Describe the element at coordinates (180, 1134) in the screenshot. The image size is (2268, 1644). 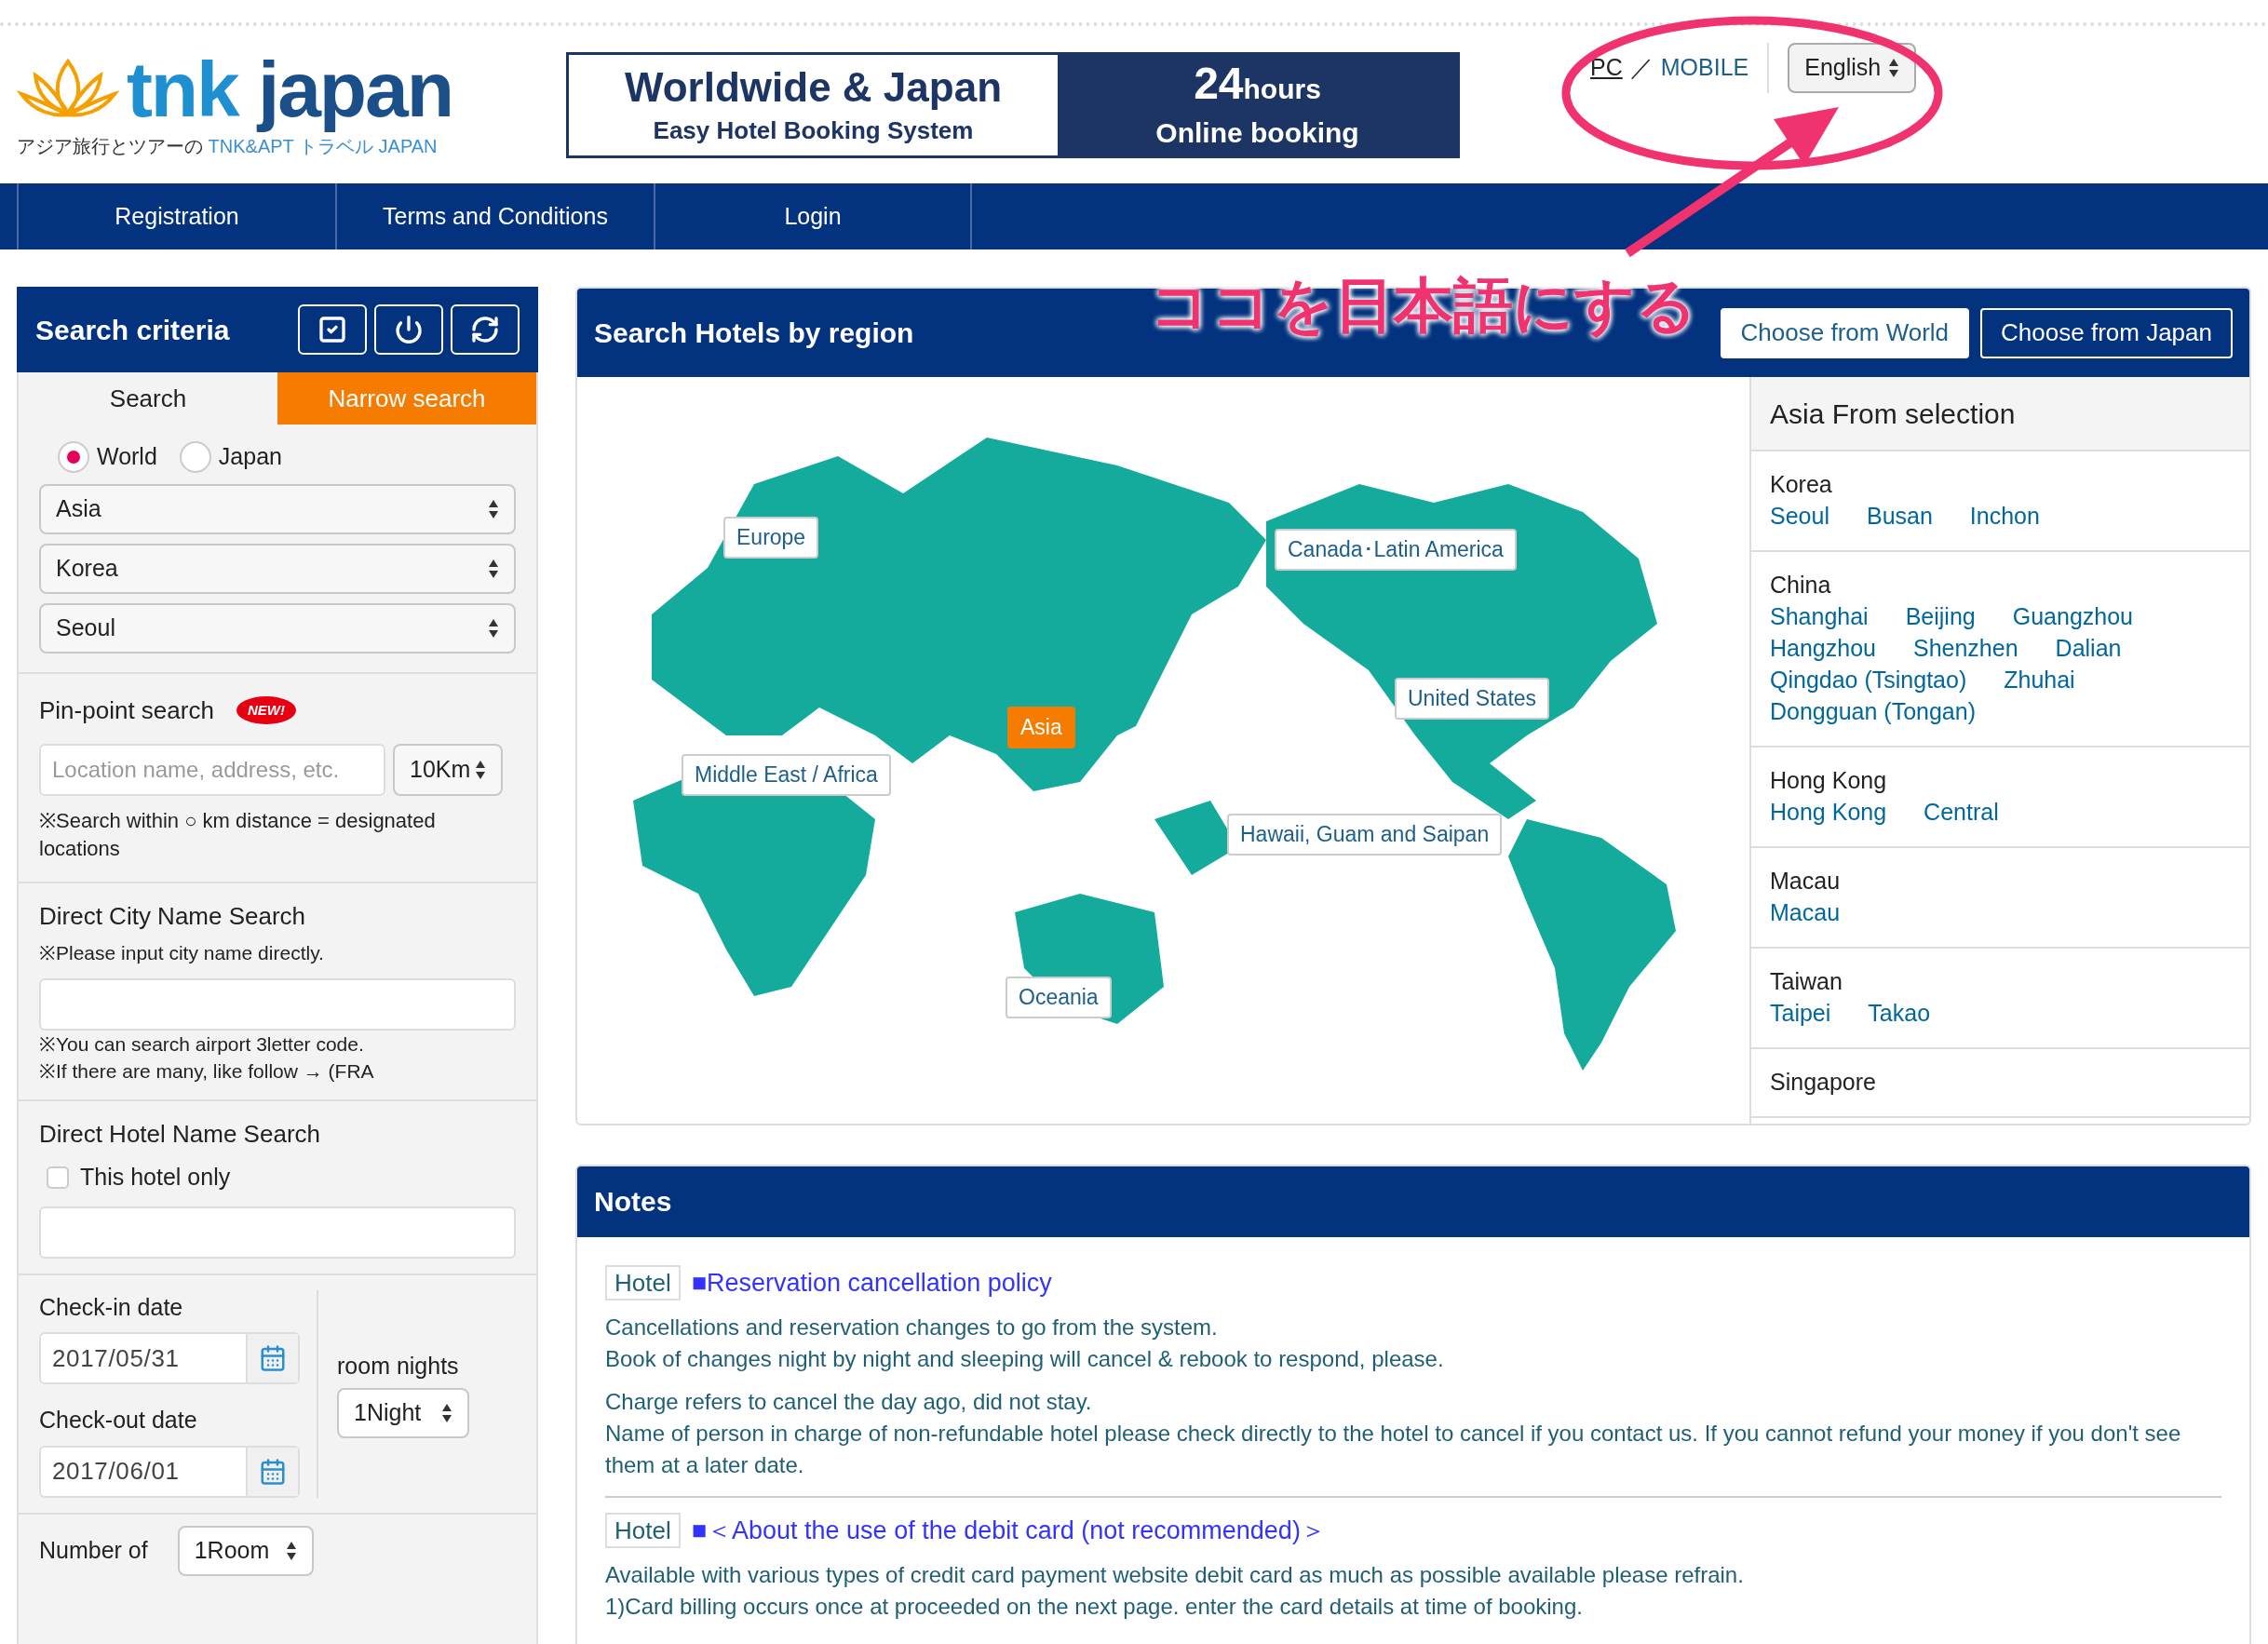
I see `section-title: Direct Hotel Name Search` at that location.